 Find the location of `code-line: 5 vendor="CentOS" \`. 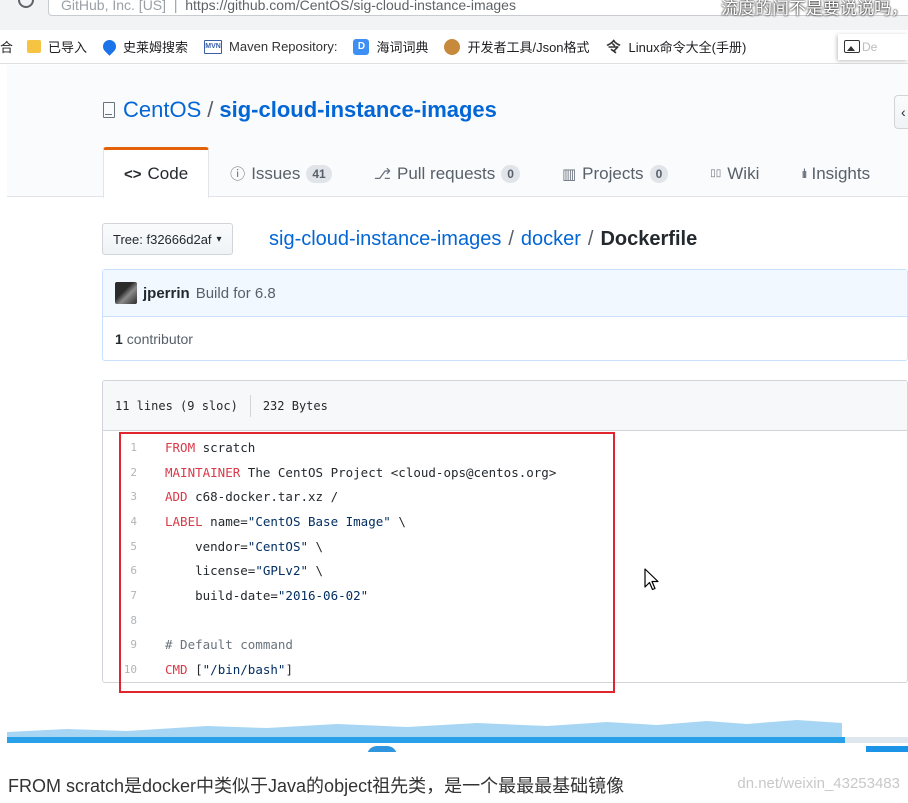

code-line: 5 vendor="CentOS" \ is located at coordinates (505, 546).